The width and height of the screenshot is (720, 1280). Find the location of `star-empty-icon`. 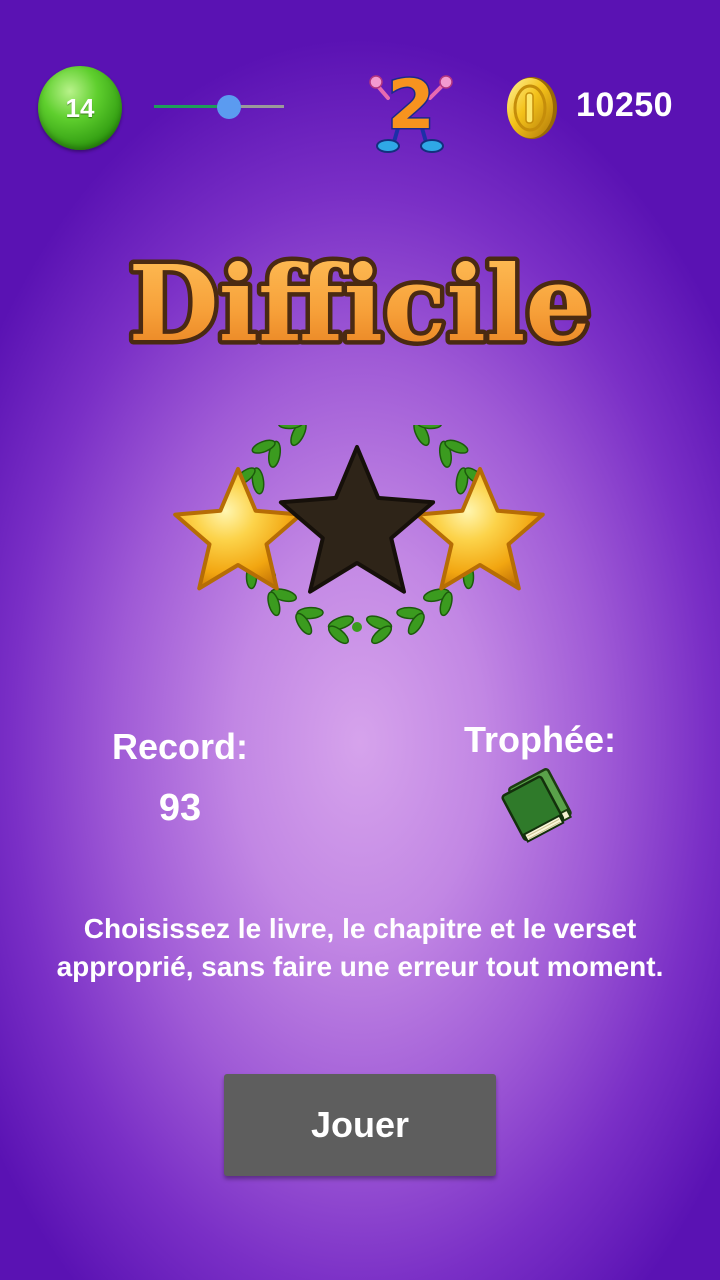

star-empty-icon is located at coordinates (357, 519).